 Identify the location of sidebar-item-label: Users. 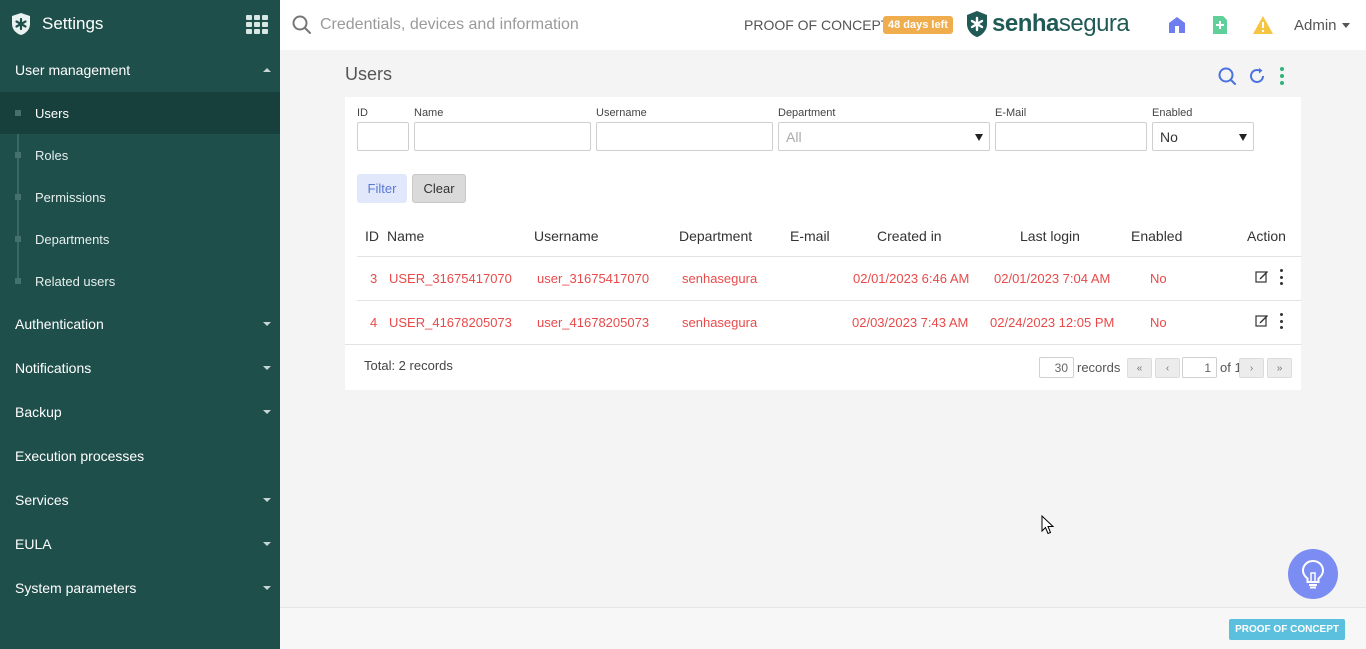
(52, 113).